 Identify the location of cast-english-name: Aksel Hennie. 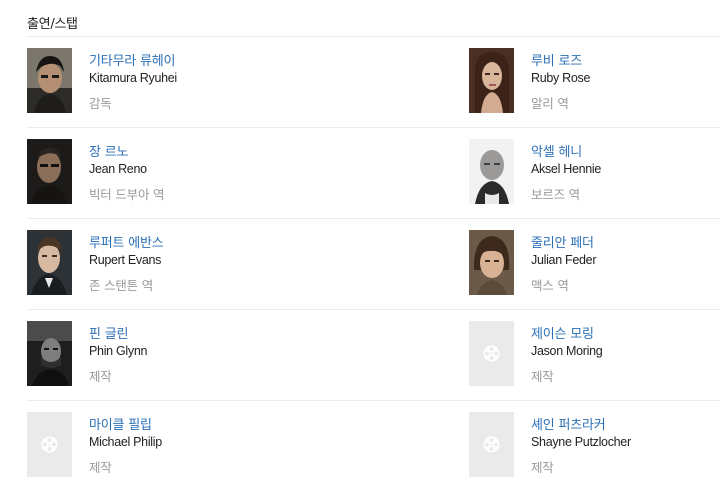
(566, 169).